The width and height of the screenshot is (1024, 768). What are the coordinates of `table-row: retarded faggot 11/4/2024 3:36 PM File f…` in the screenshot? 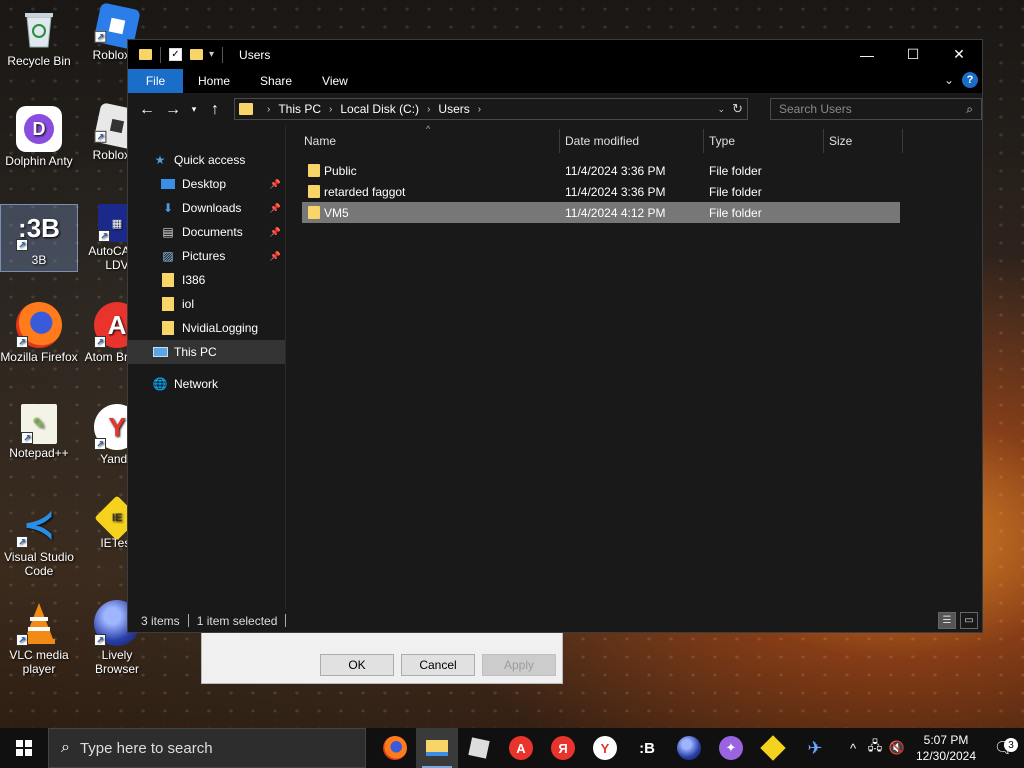 It's located at (601, 191).